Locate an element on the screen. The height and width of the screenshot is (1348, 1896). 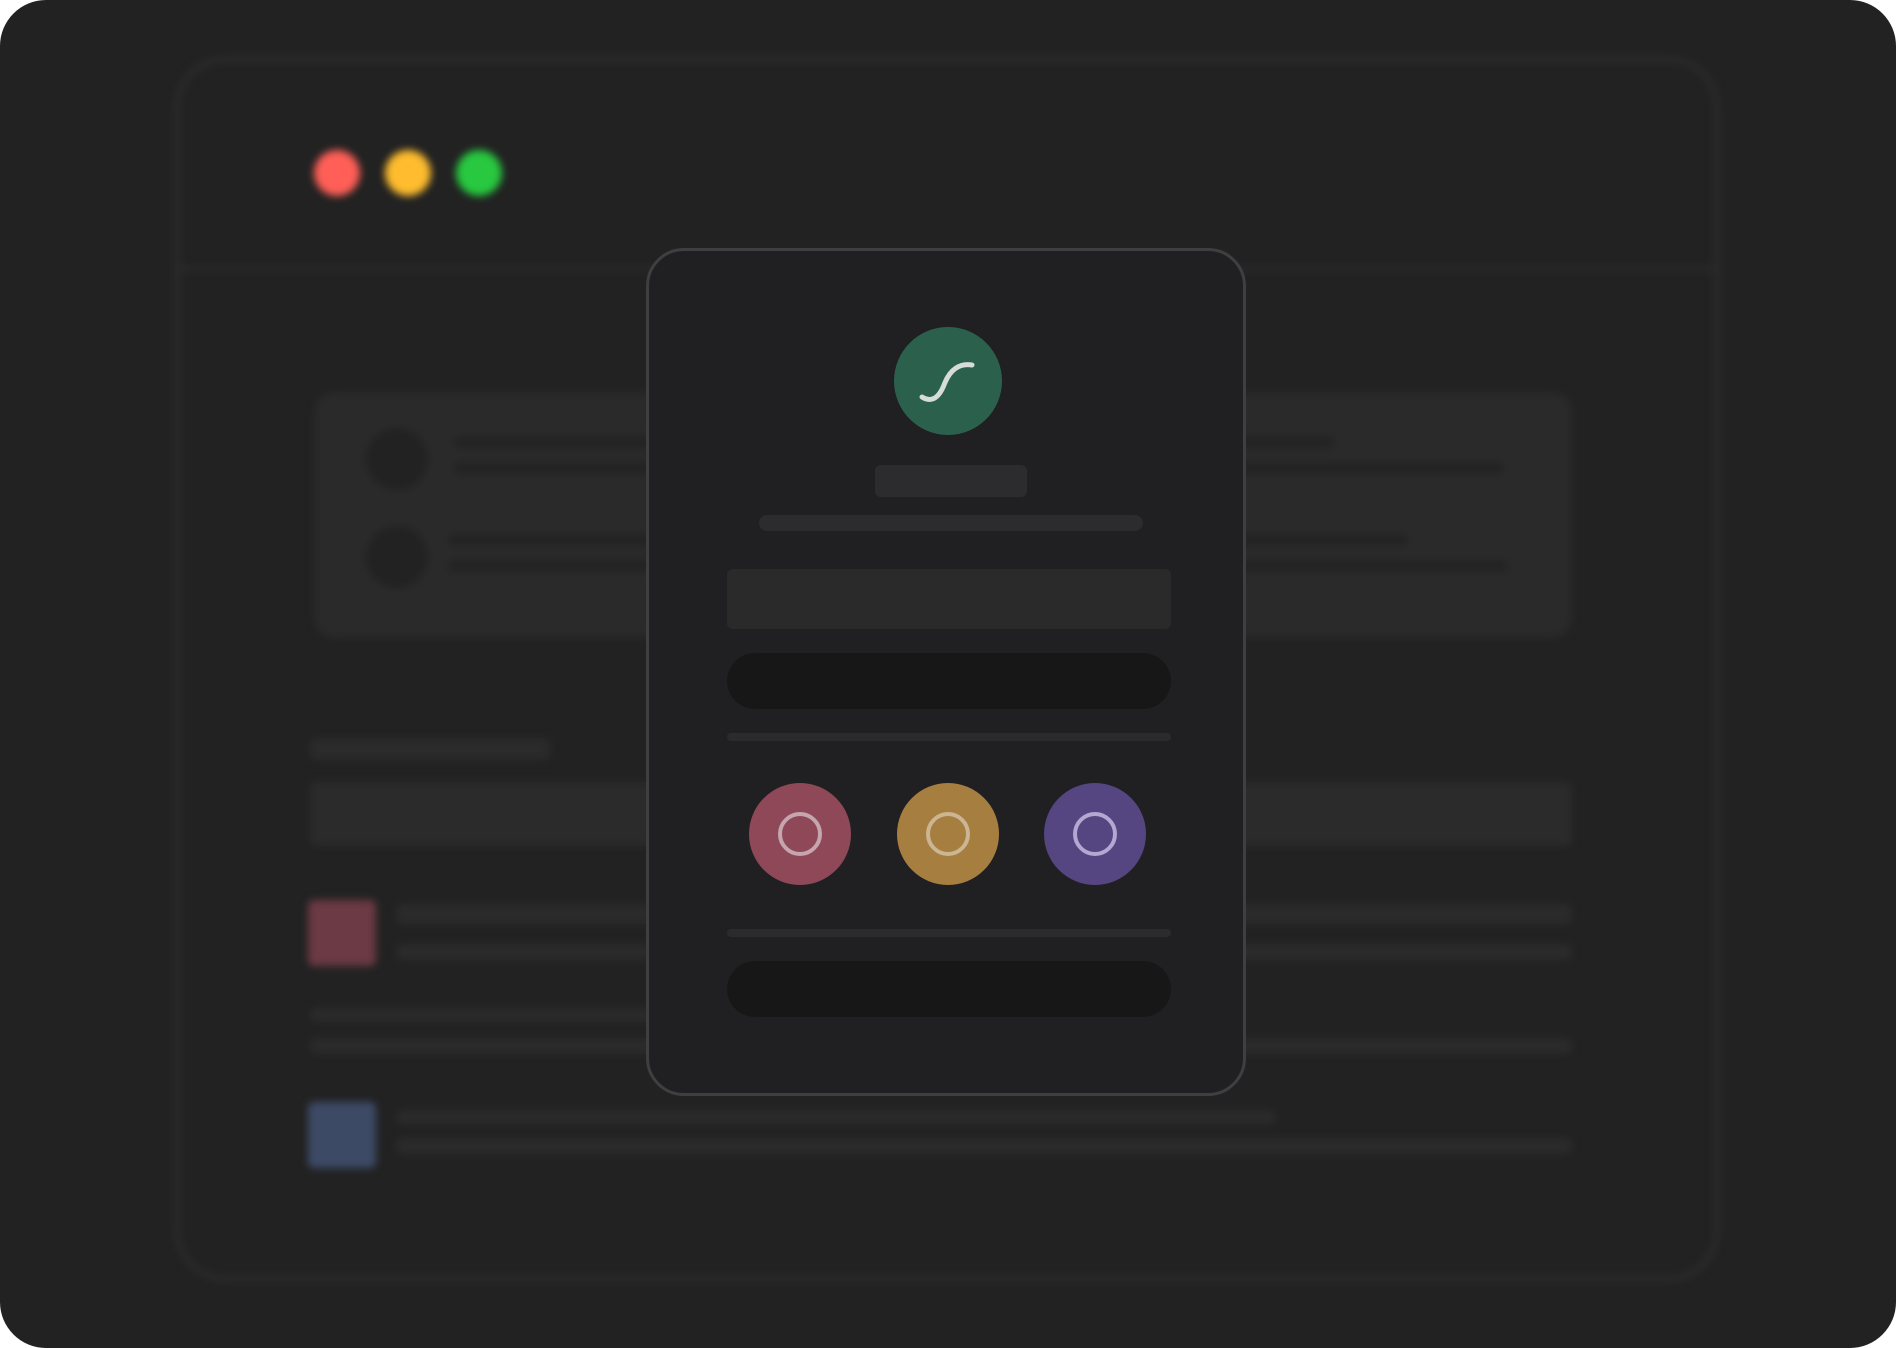
app-logo is located at coordinates (948, 381).